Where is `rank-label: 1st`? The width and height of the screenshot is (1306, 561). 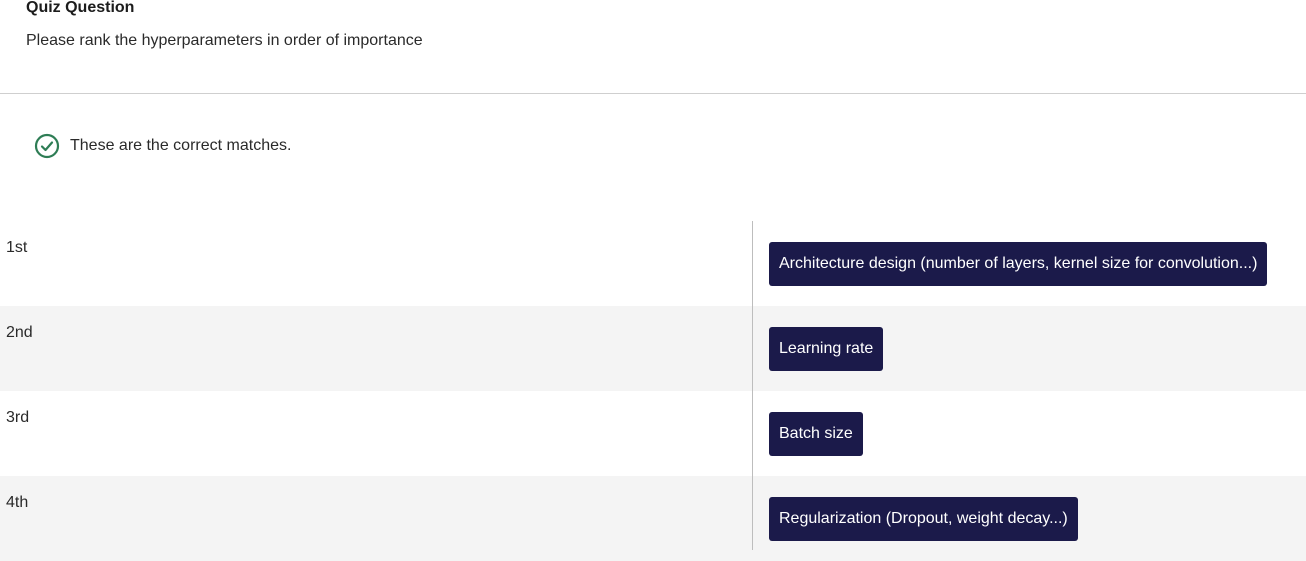
rank-label: 1st is located at coordinates (17, 247).